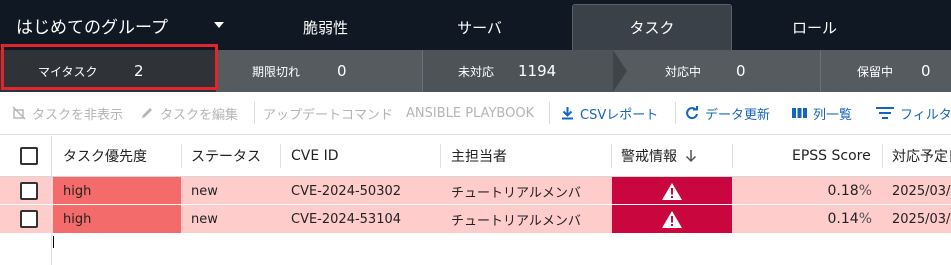  I want to click on update-command-label: アップデートコマンド, so click(328, 115).